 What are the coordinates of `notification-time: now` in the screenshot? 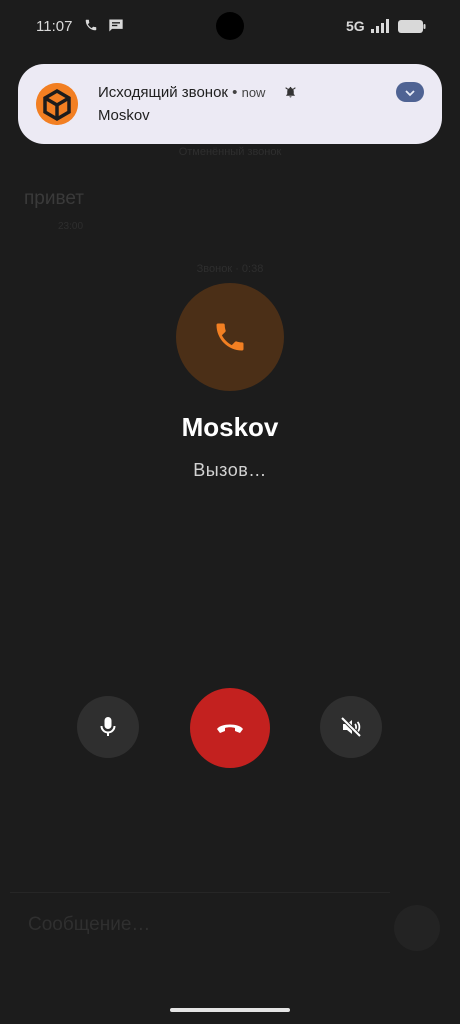 It's located at (253, 92).